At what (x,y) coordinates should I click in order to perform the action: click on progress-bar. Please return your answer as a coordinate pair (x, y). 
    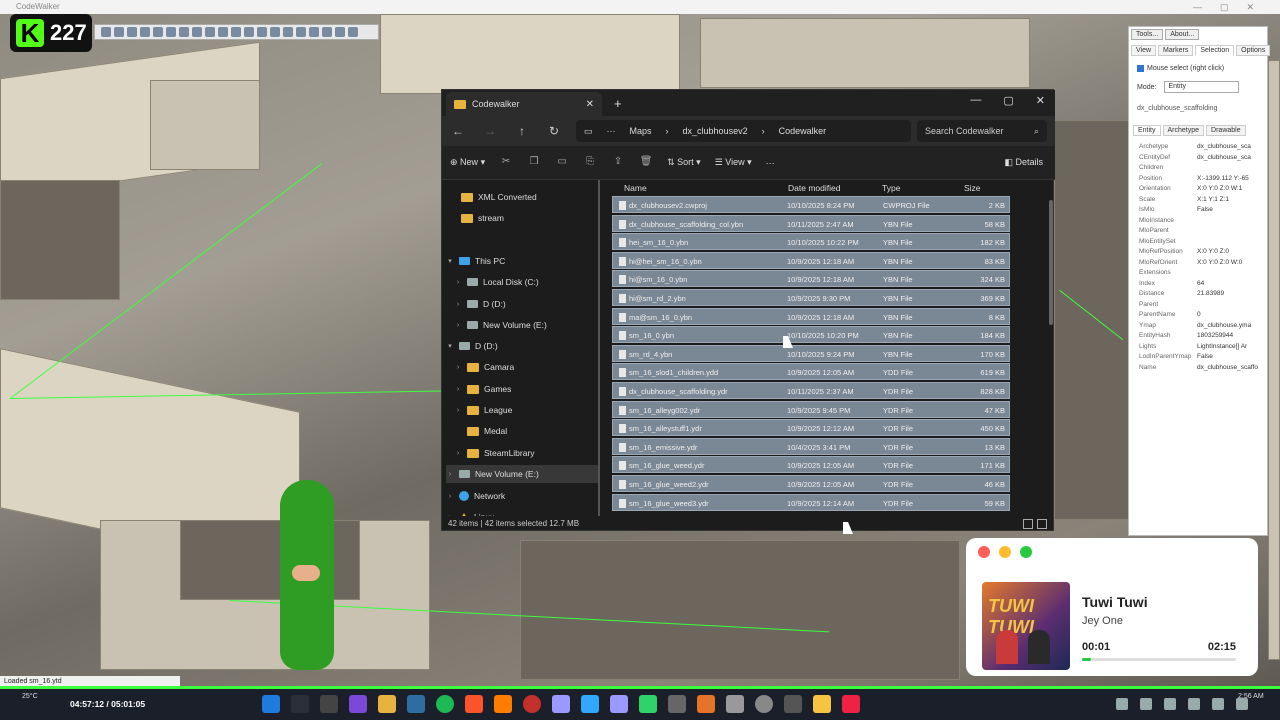
    Looking at the image, I should click on (1159, 659).